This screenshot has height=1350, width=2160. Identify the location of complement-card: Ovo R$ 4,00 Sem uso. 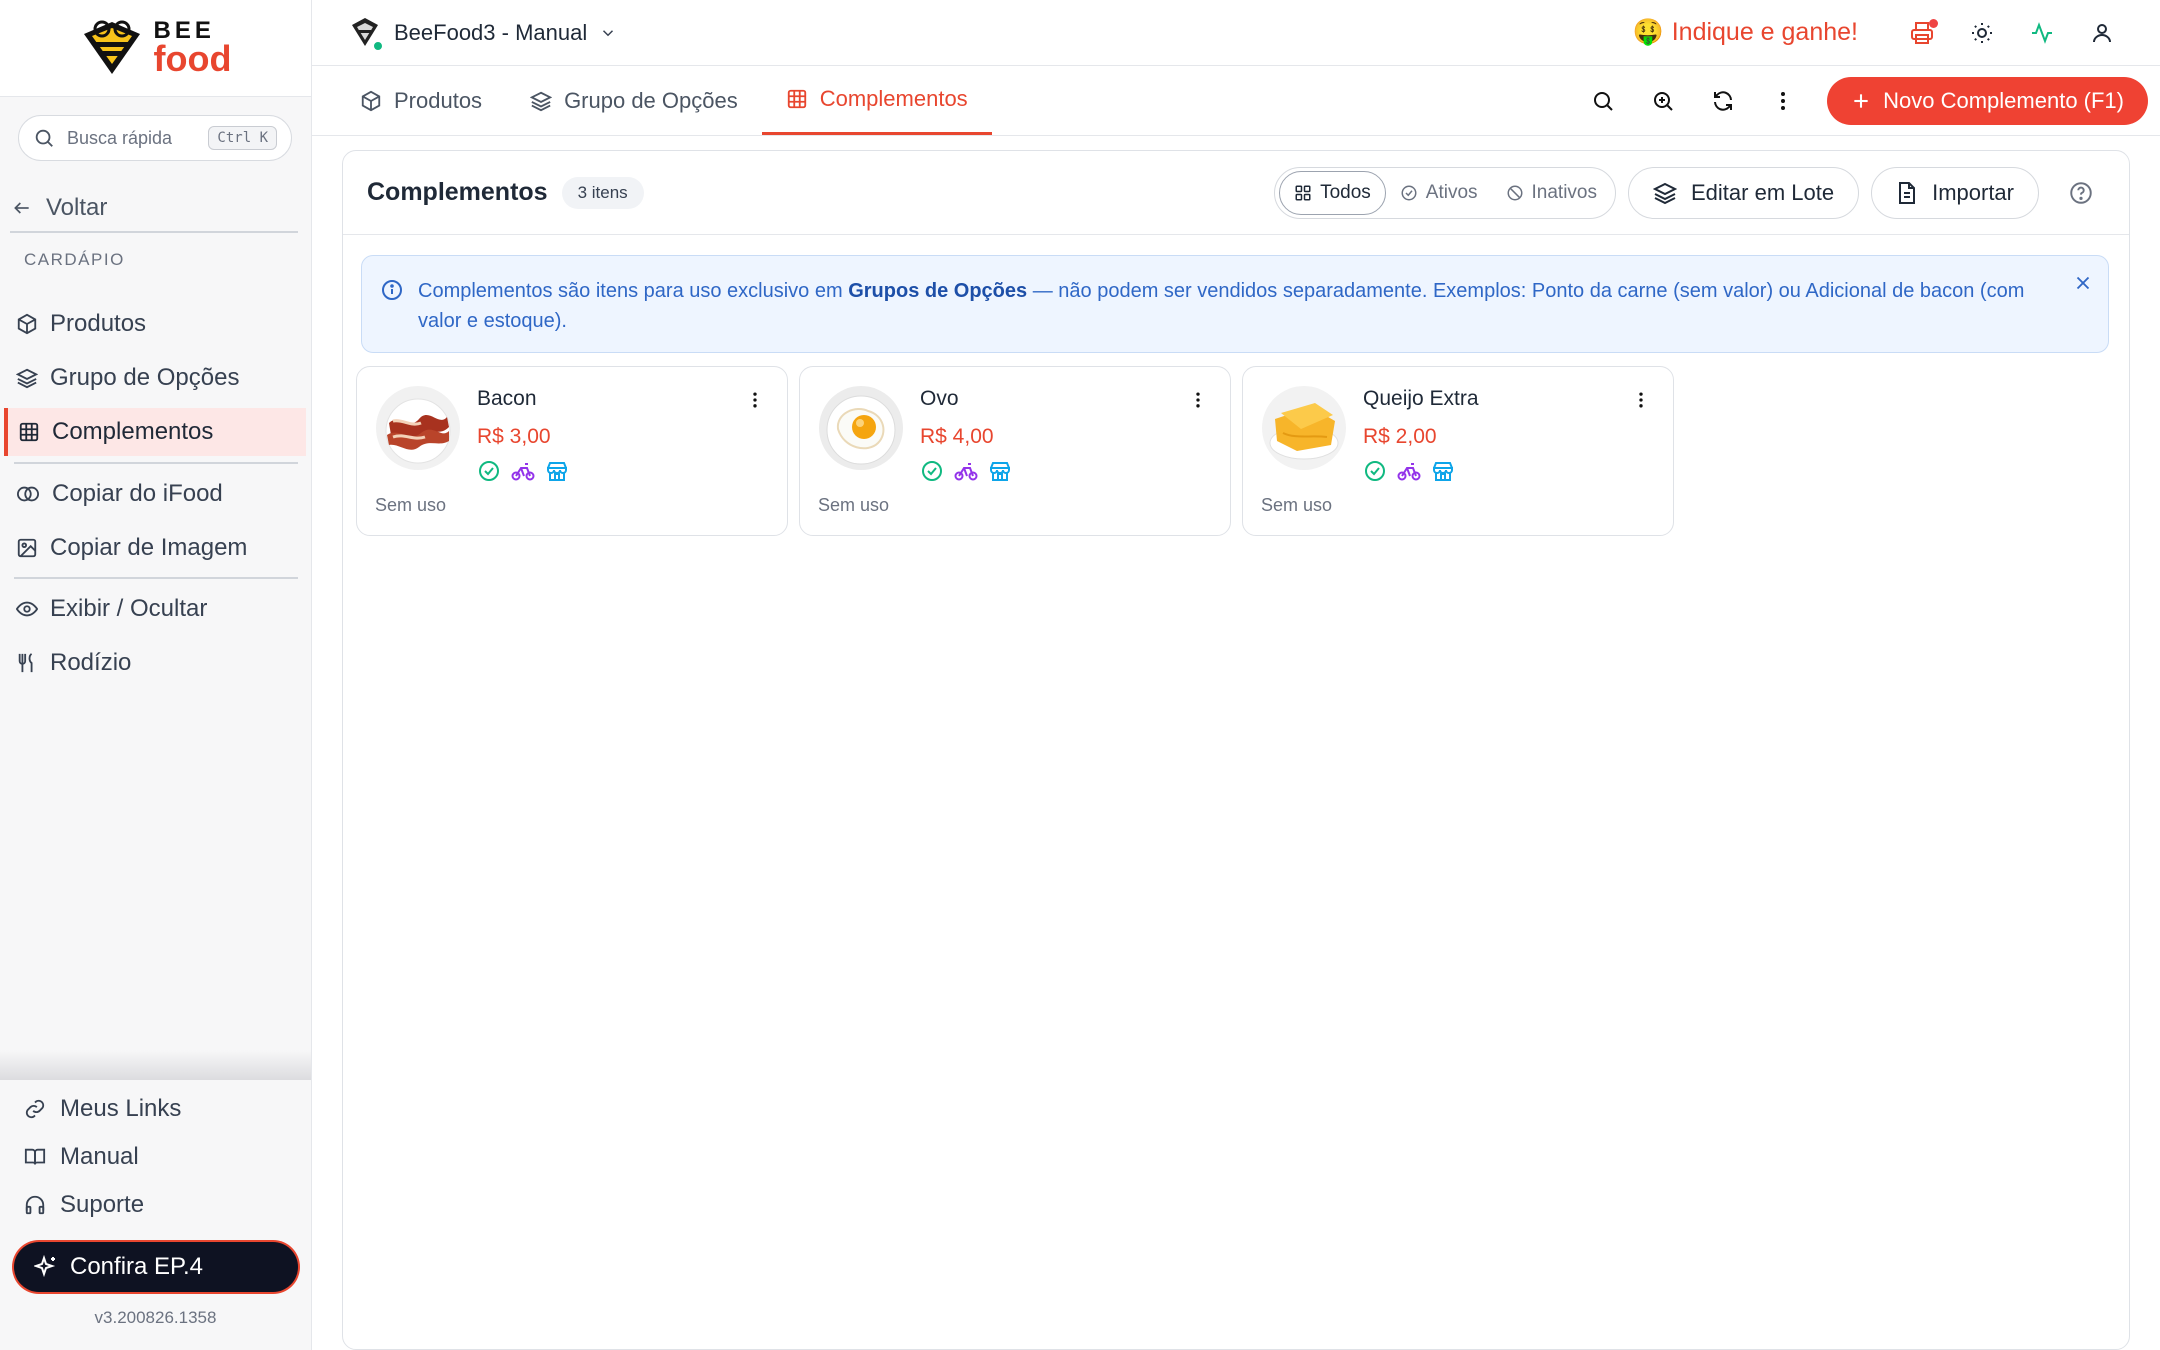
(1015, 451).